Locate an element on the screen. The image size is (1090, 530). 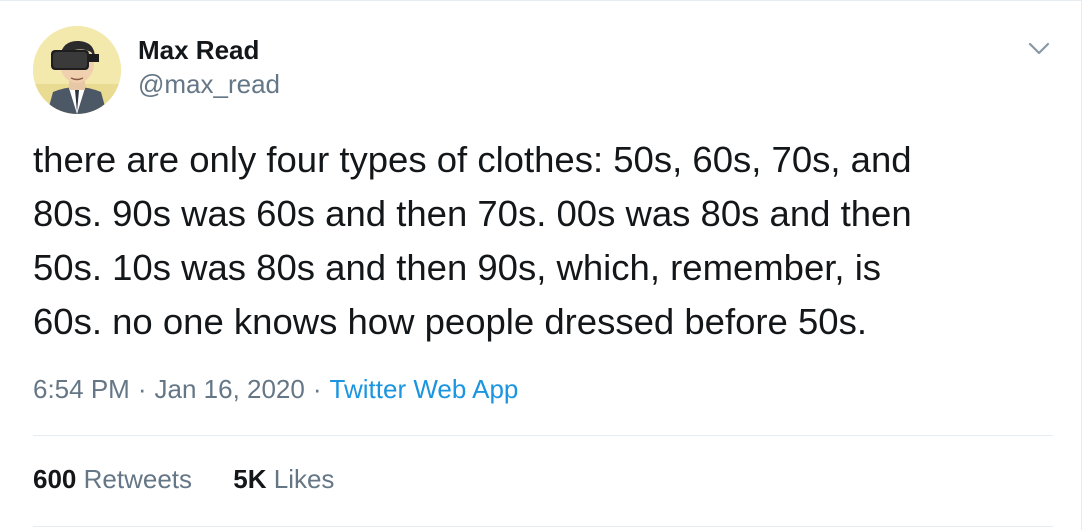
retweets-stat: 600 Retweets is located at coordinates (112, 479).